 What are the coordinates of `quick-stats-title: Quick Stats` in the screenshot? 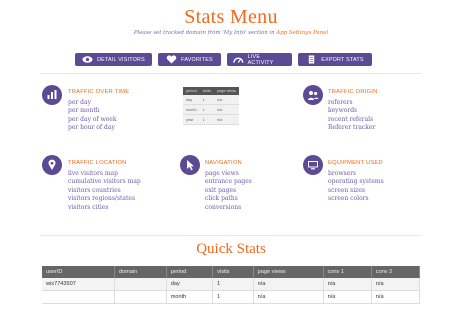 It's located at (231, 249).